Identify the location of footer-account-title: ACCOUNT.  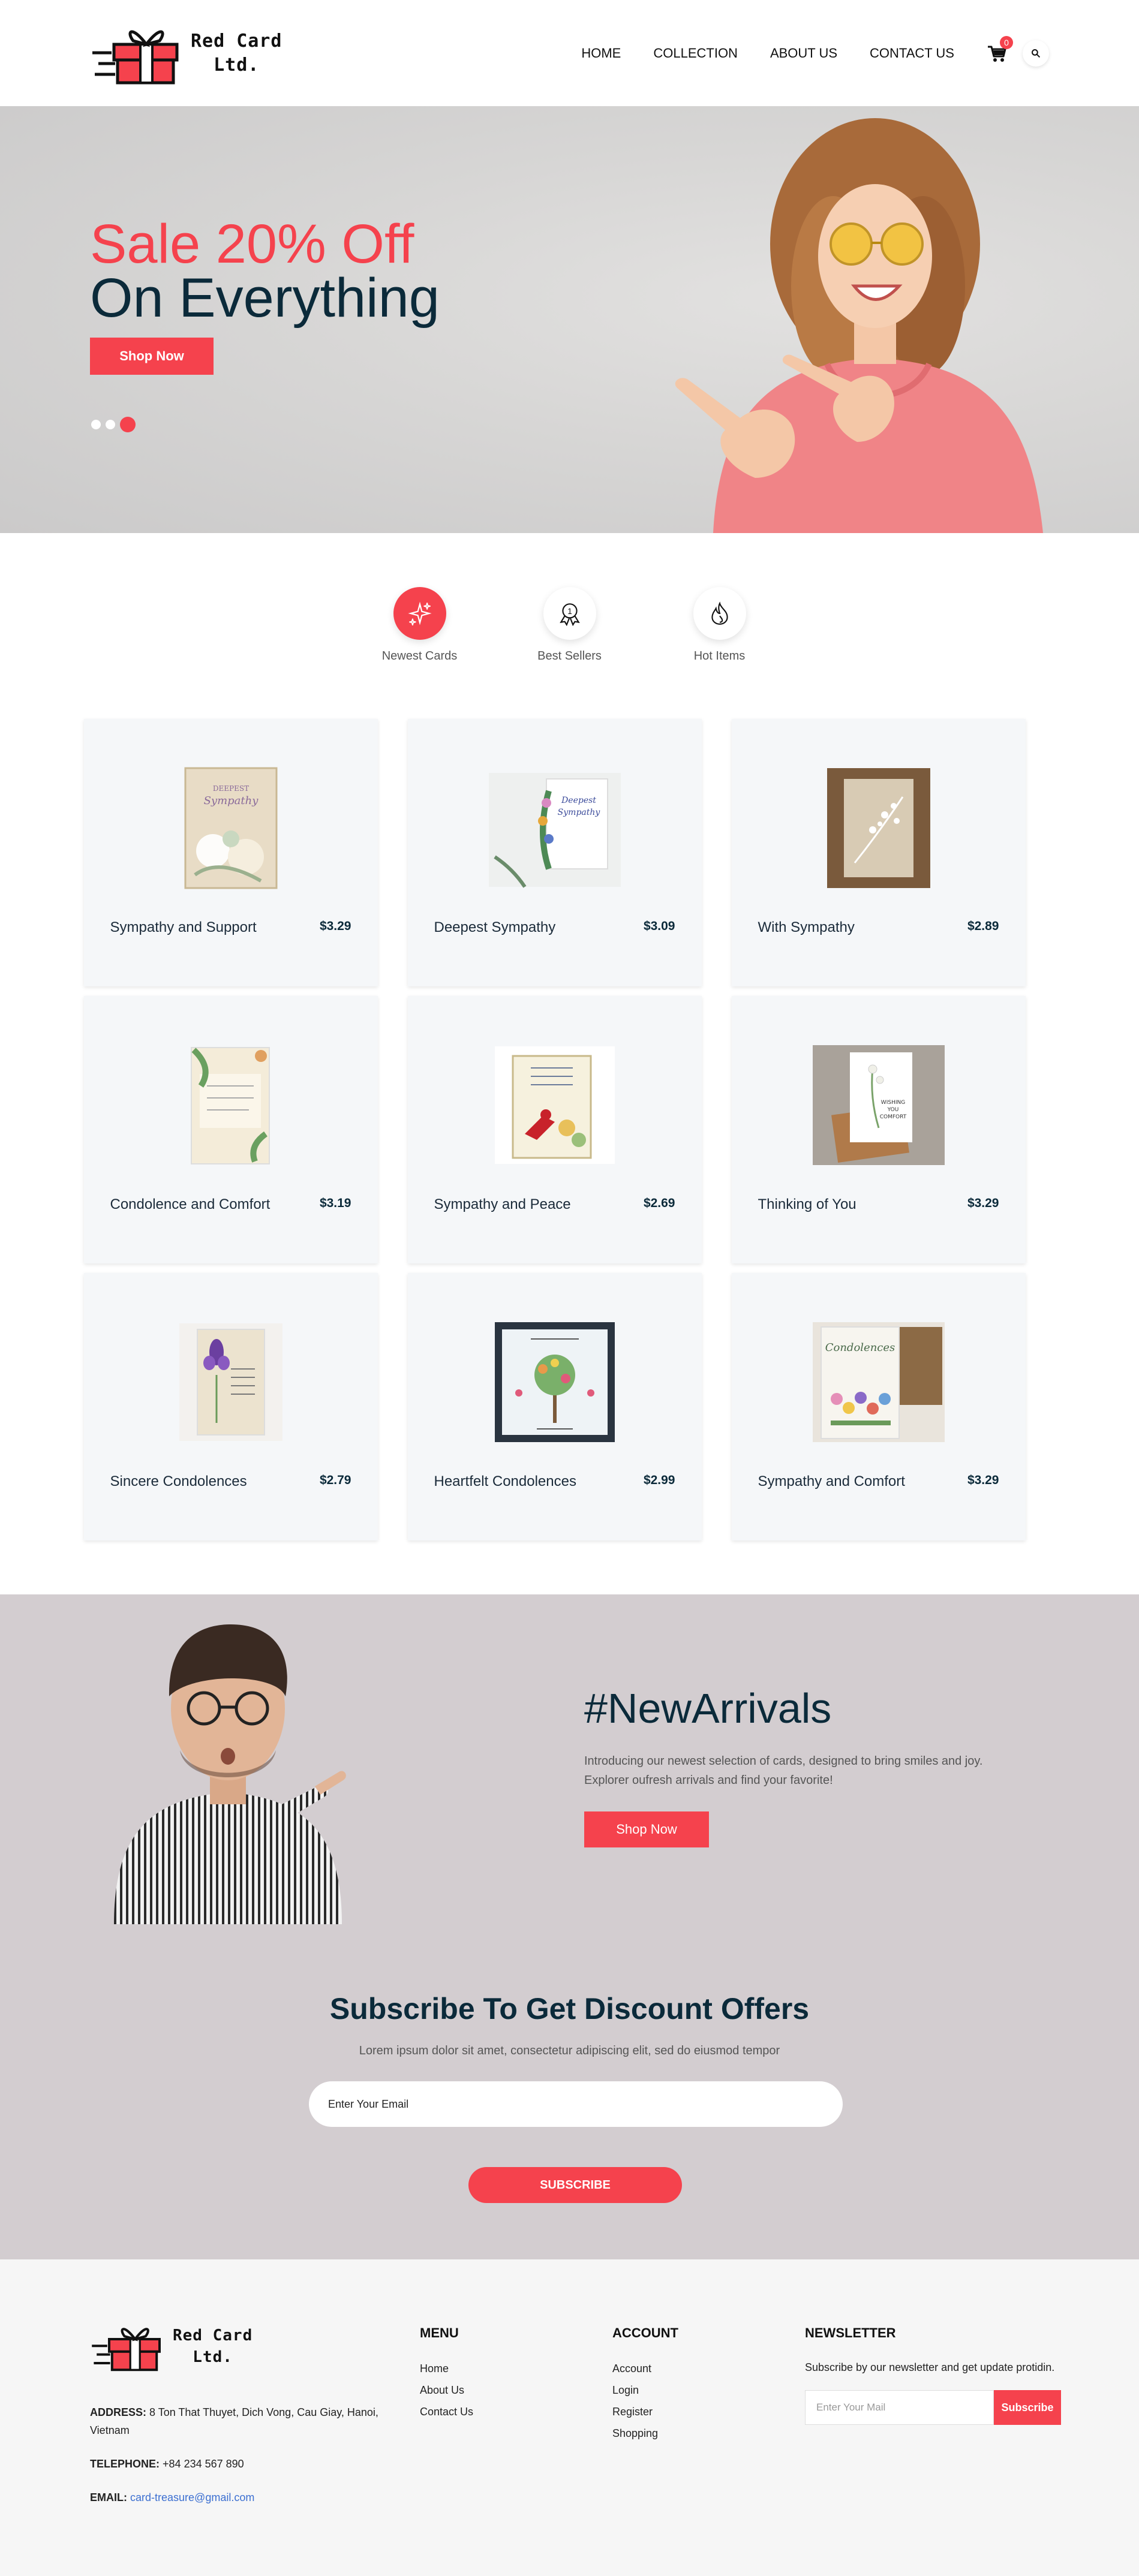
(645, 2332).